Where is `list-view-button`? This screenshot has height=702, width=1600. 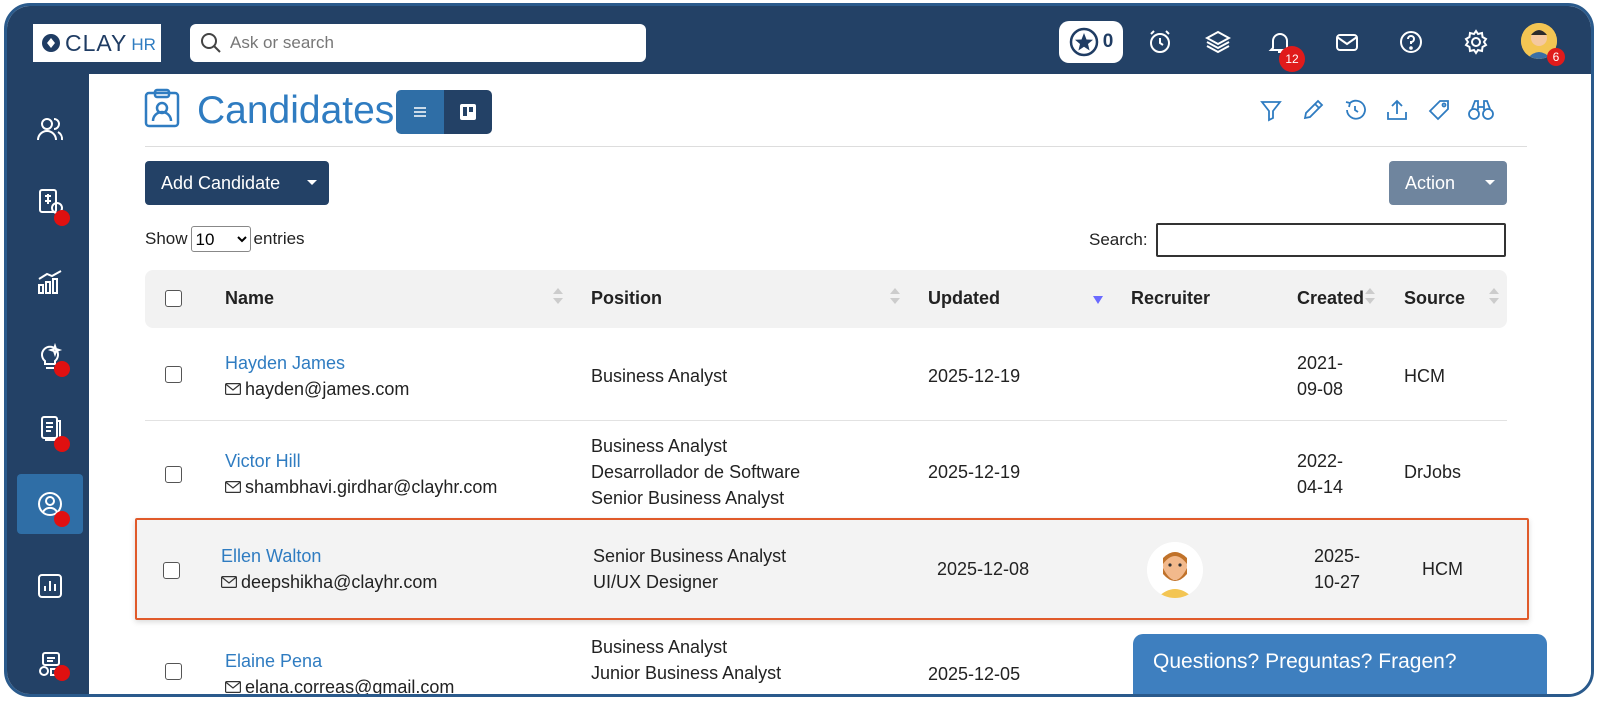
list-view-button is located at coordinates (420, 112).